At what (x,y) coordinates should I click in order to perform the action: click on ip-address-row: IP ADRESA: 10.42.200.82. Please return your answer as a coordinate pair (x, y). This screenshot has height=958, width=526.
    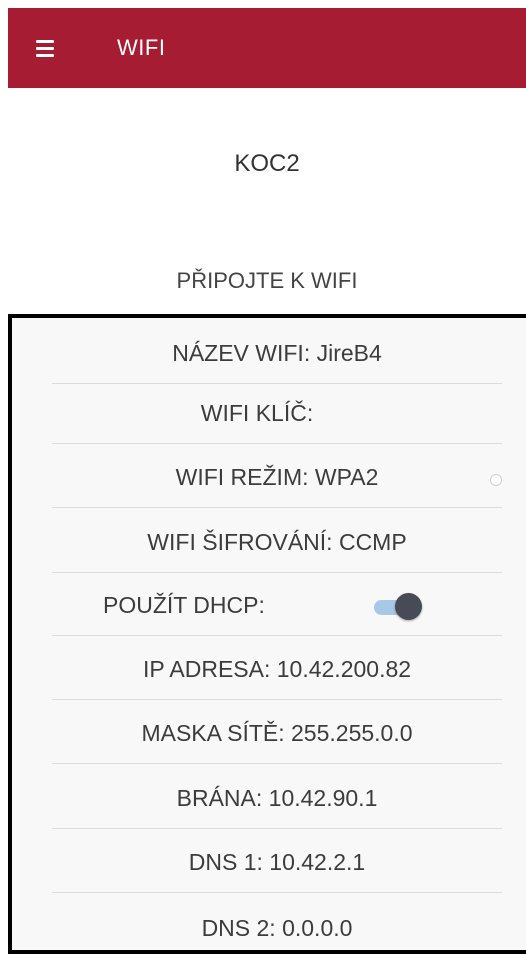
    Looking at the image, I should click on (277, 670).